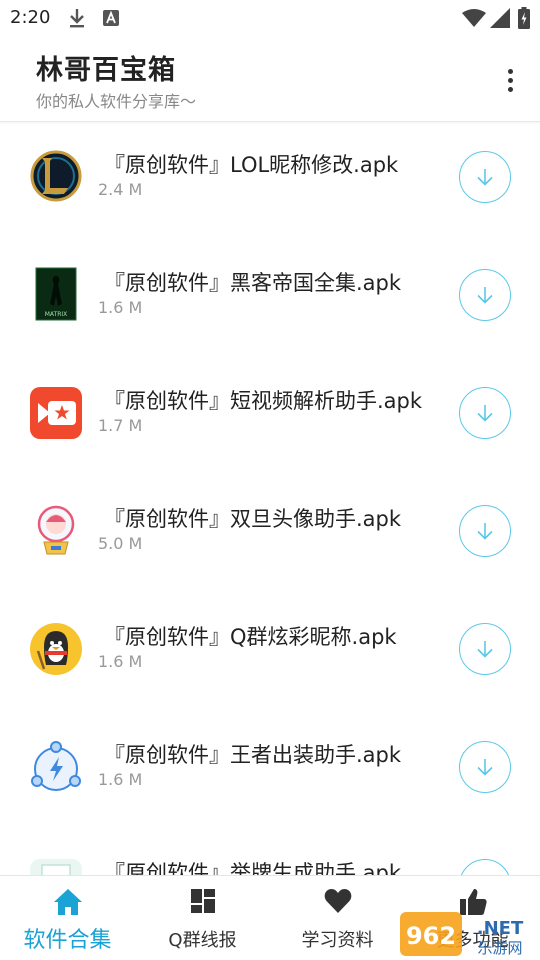  What do you see at coordinates (270, 535) in the screenshot?
I see `list-item: 『原创软件』双旦头像助手.apk 5.0 M` at bounding box center [270, 535].